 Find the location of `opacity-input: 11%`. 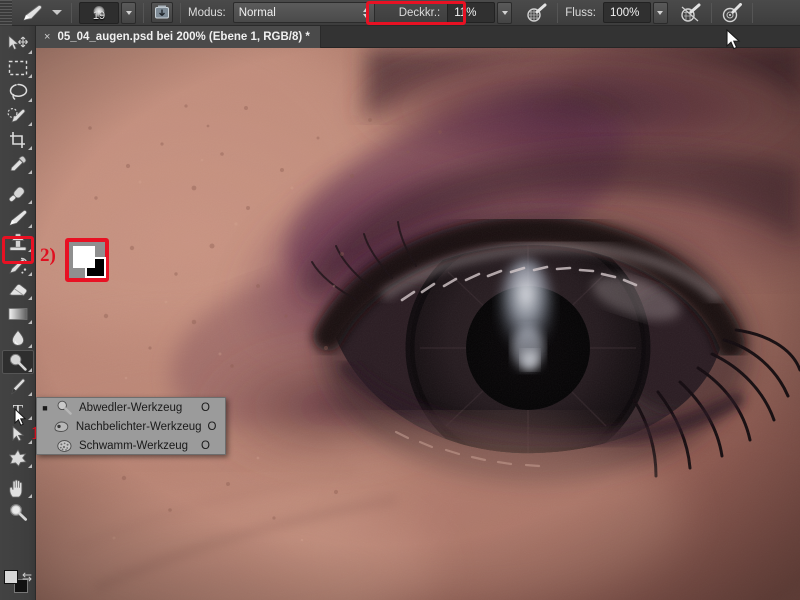

opacity-input: 11% is located at coordinates (471, 12).